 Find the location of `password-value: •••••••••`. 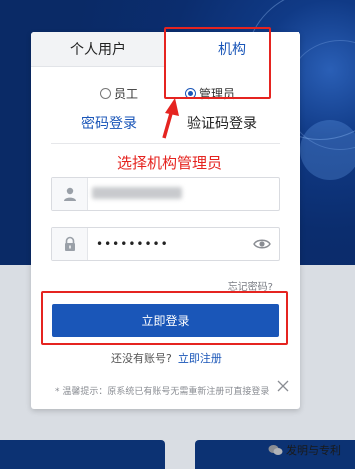

password-value: ••••••••• is located at coordinates (132, 244).